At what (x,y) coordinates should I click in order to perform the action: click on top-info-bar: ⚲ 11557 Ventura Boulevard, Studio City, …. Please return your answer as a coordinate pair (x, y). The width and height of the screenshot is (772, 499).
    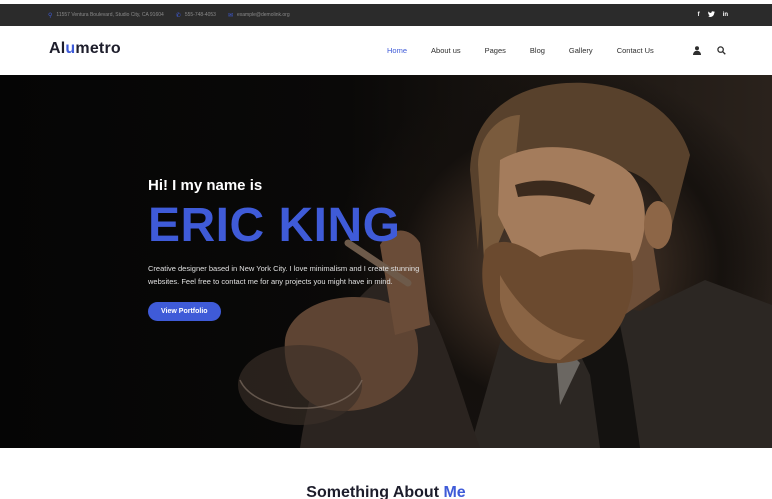
    Looking at the image, I should click on (386, 15).